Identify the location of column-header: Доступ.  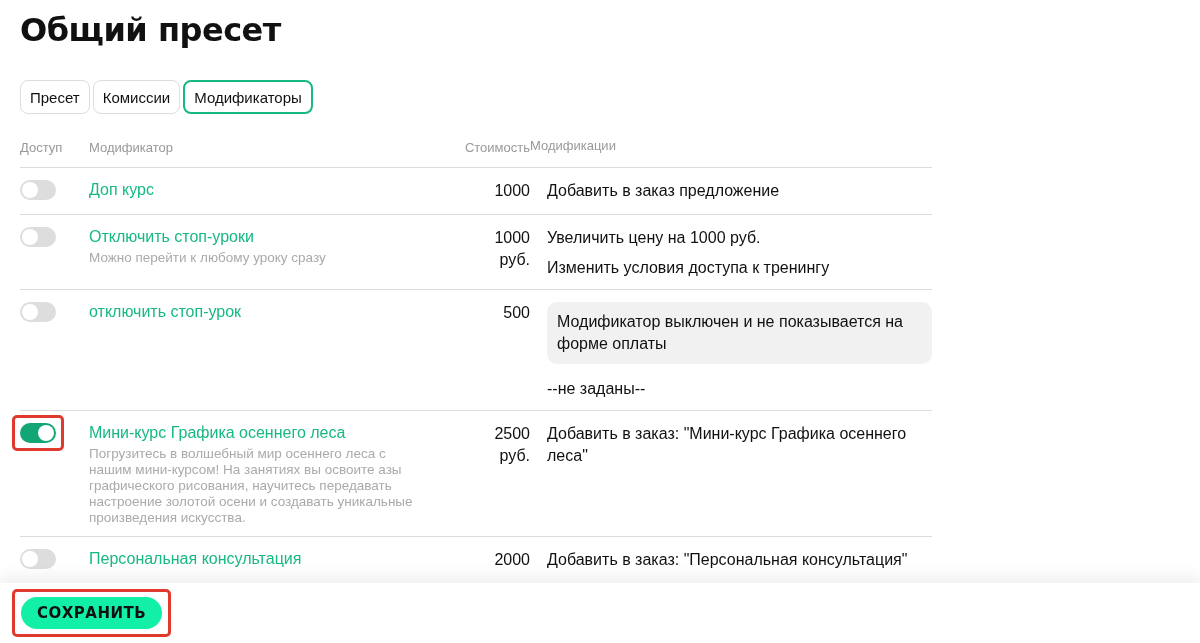
(41, 147).